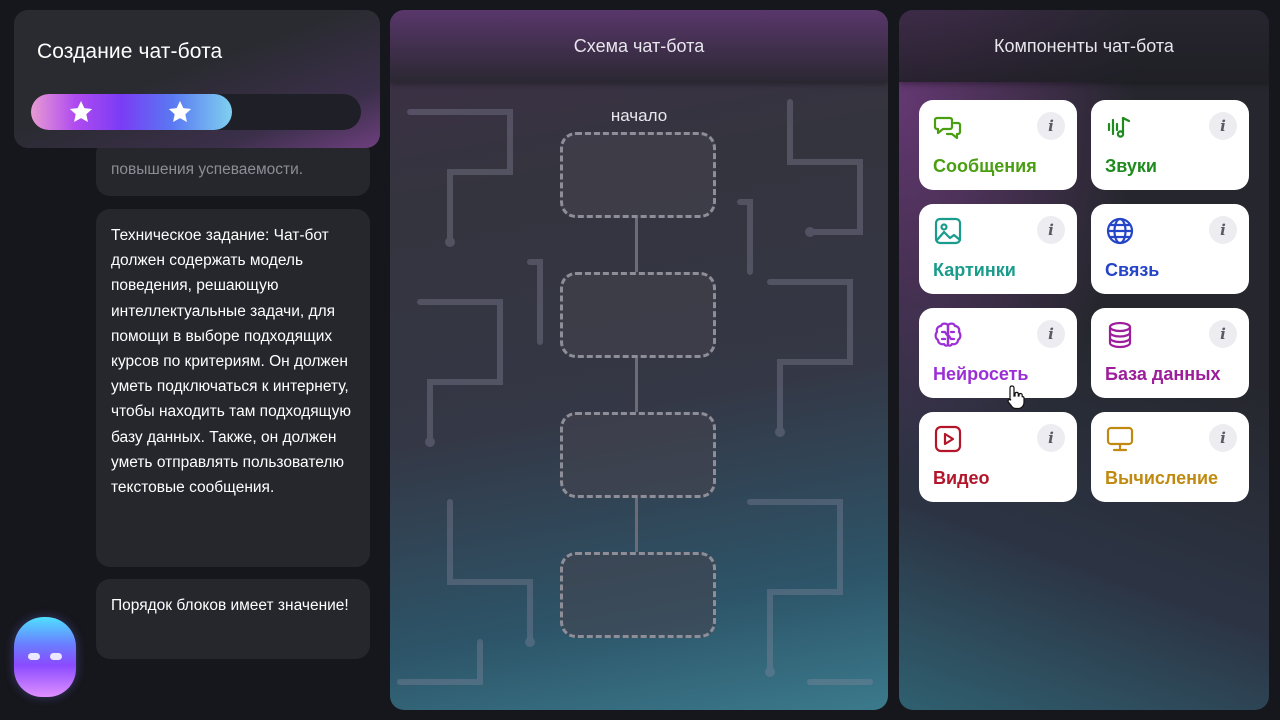  What do you see at coordinates (1016, 397) in the screenshot?
I see `hand-cursor-icon` at bounding box center [1016, 397].